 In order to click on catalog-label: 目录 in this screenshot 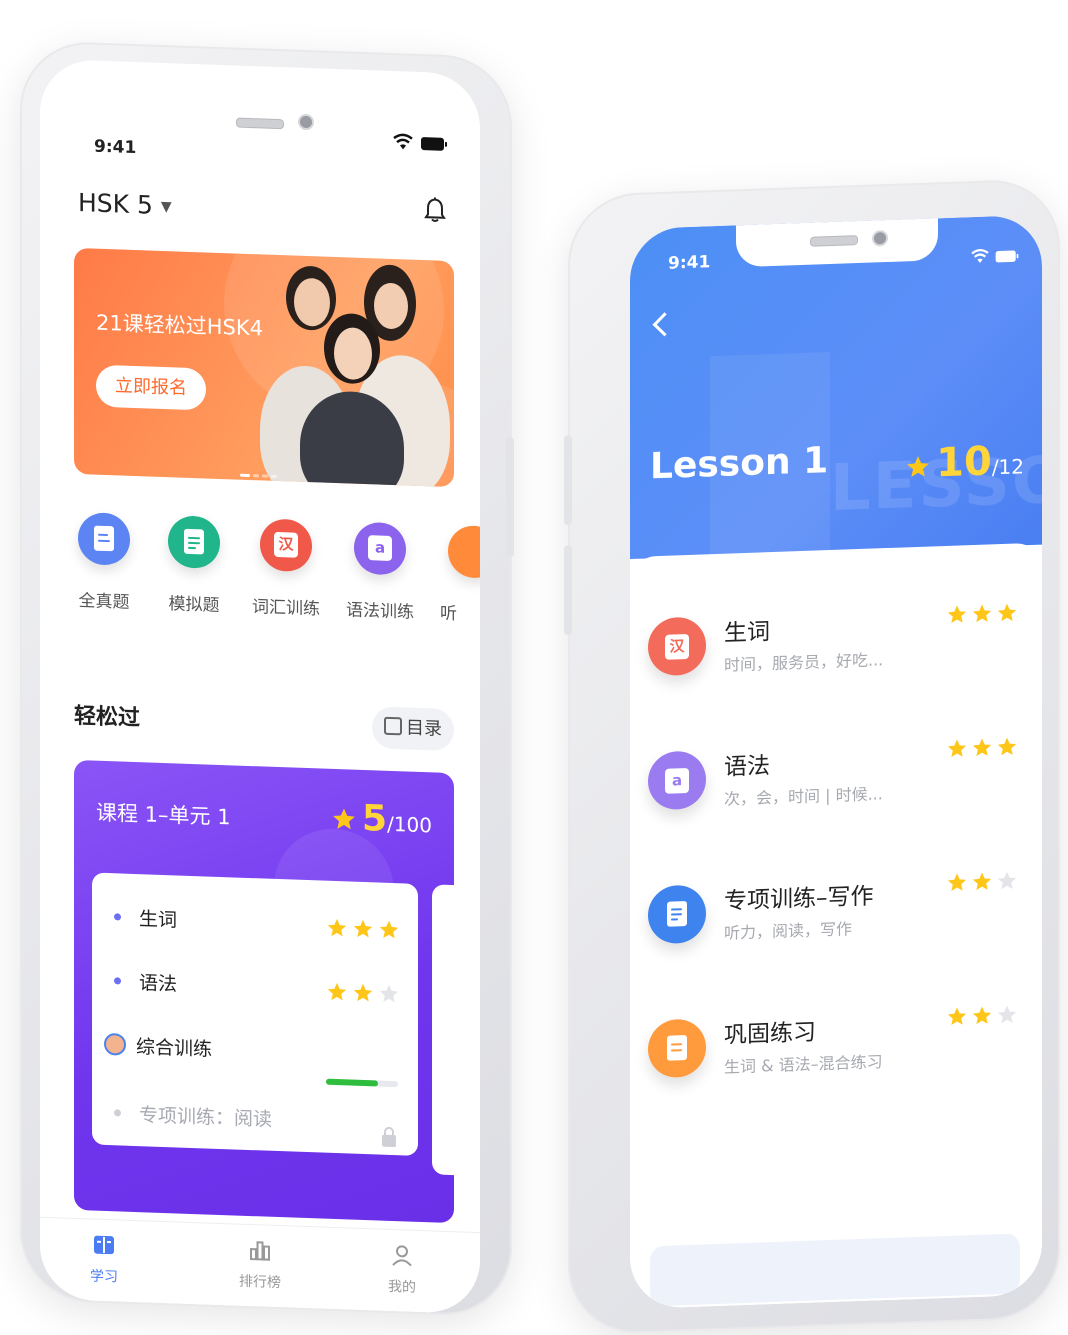, I will do `click(424, 728)`.